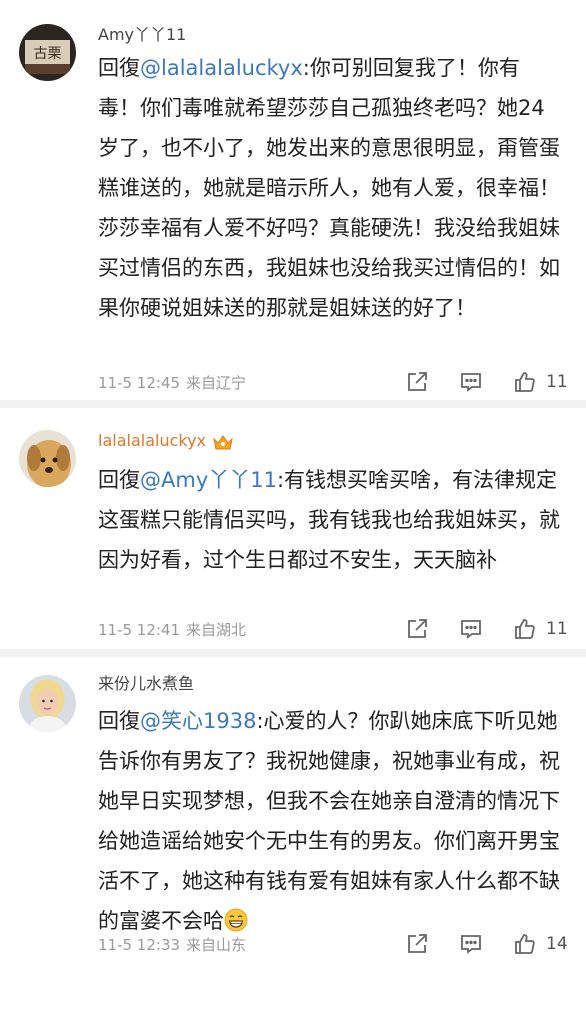 This screenshot has width=586, height=1024. I want to click on username-text: lalalalaluckyx, so click(152, 440).